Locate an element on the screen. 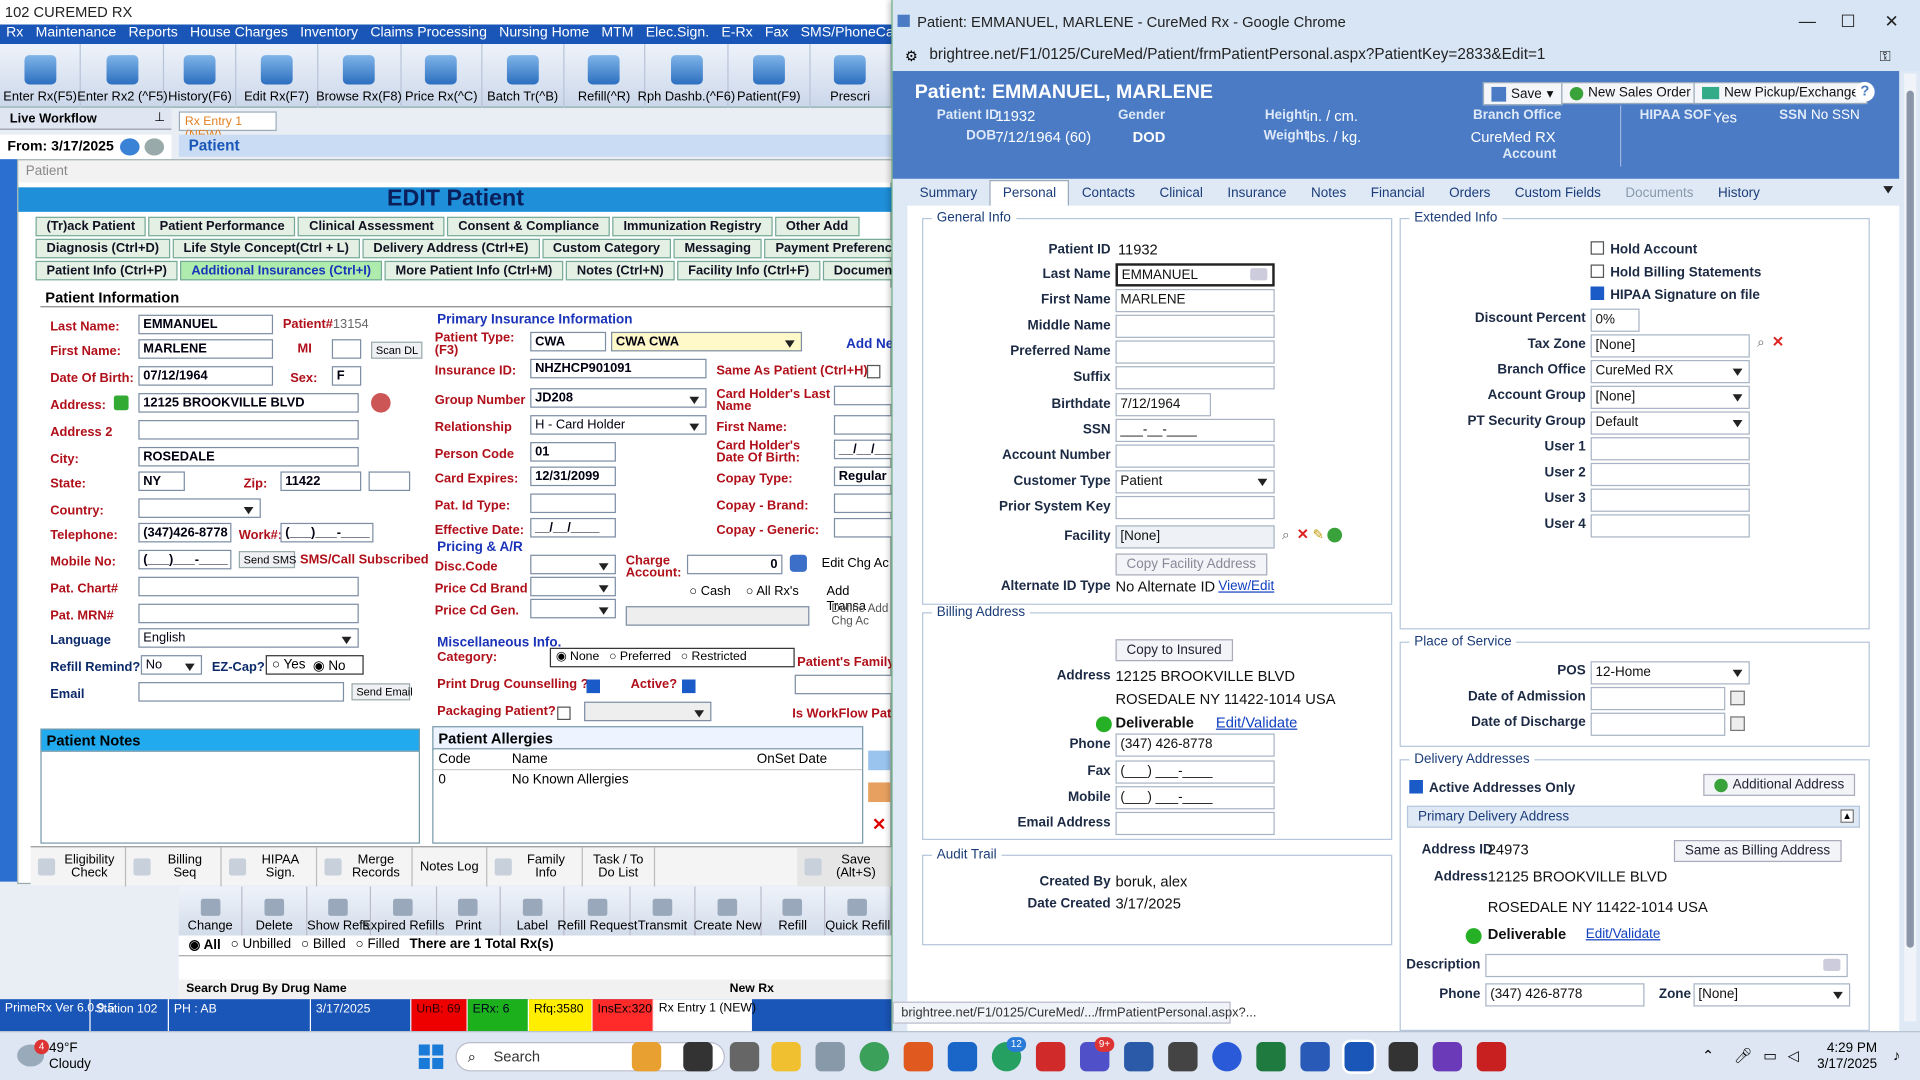  person-code-field: 01 is located at coordinates (573, 452).